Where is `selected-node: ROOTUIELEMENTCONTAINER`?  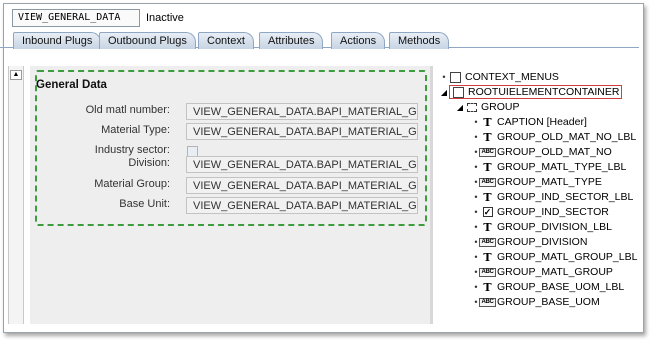 selected-node: ROOTUIELEMENTCONTAINER is located at coordinates (536, 92).